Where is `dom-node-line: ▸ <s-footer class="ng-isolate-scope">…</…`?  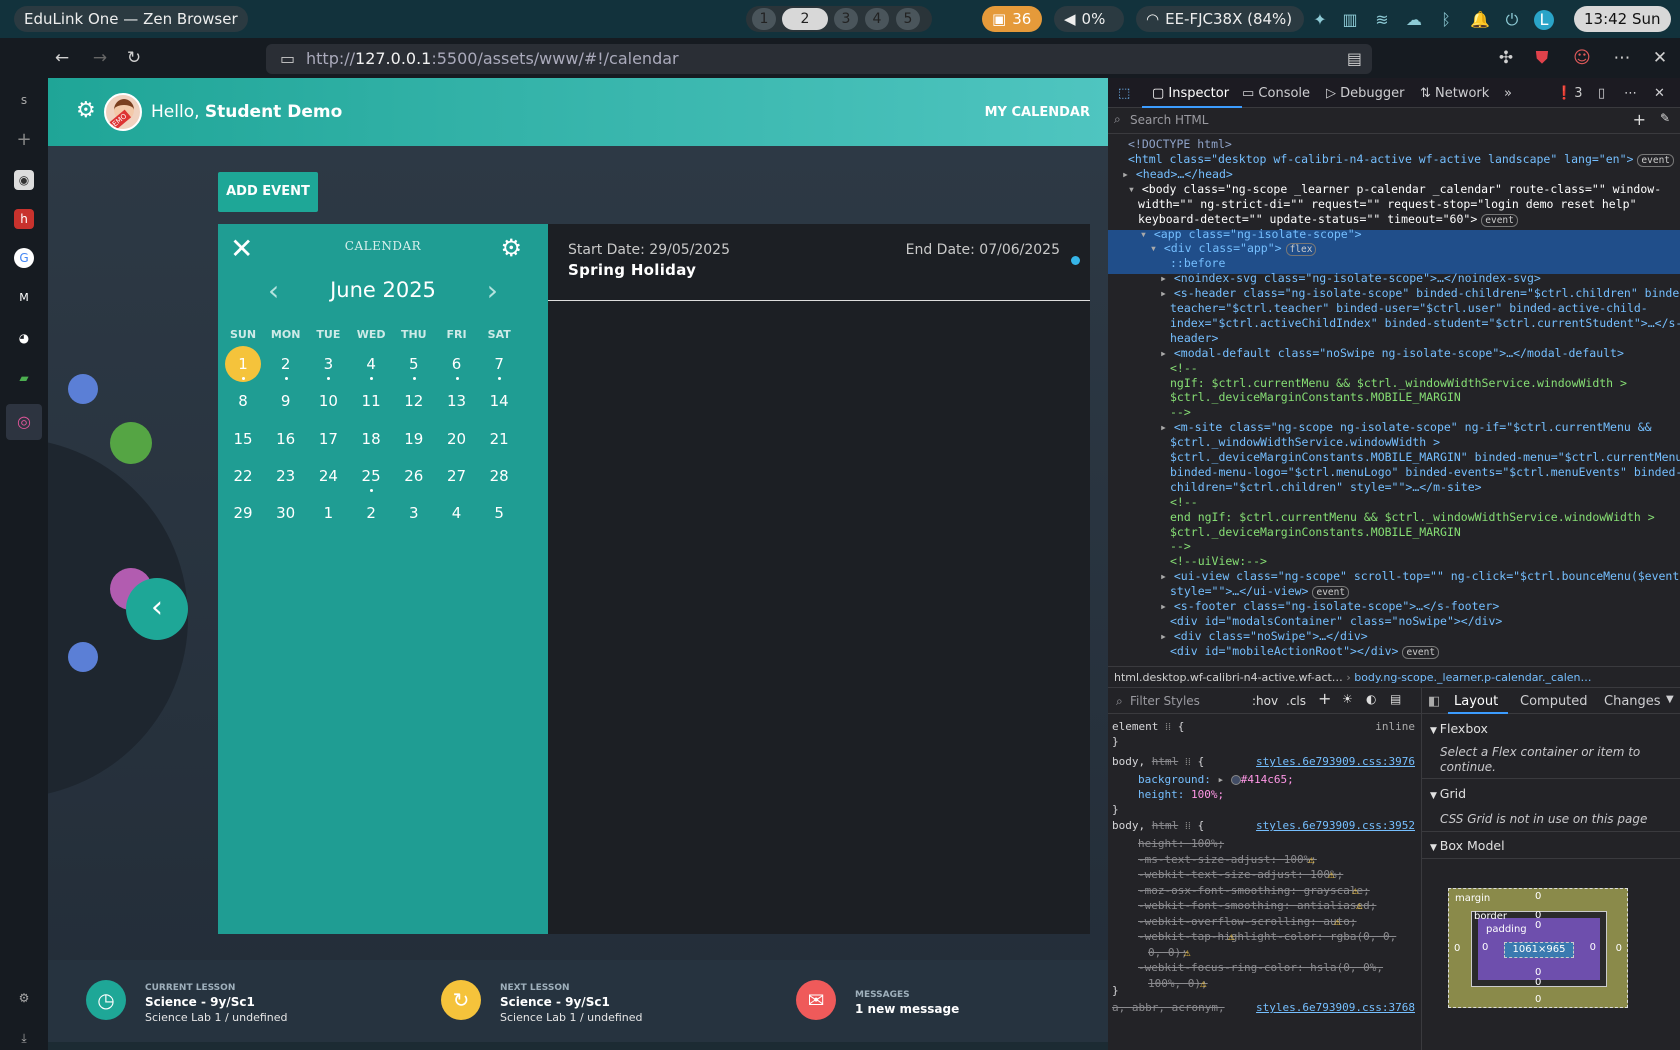 dom-node-line: ▸ <s-footer class="ng-isolate-scope">…</… is located at coordinates (1329, 606).